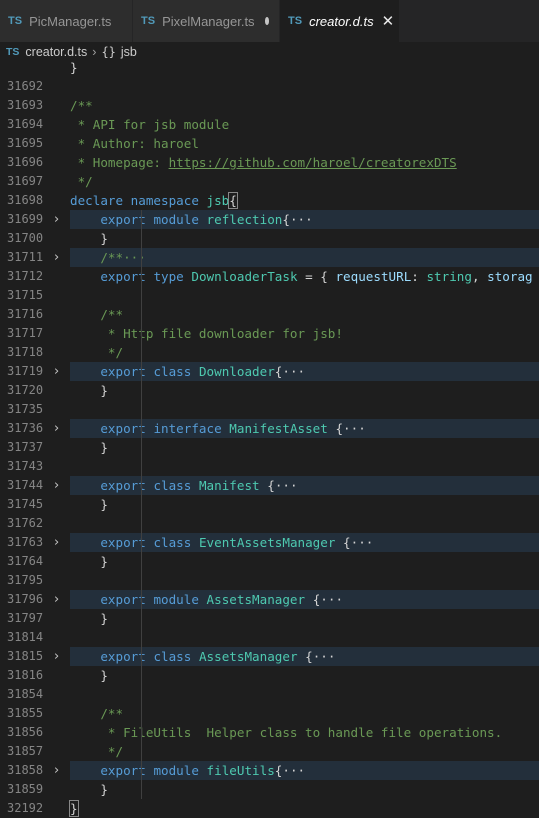 This screenshot has height=818, width=539. Describe the element at coordinates (388, 21) in the screenshot. I see `close-icon: ✕` at that location.